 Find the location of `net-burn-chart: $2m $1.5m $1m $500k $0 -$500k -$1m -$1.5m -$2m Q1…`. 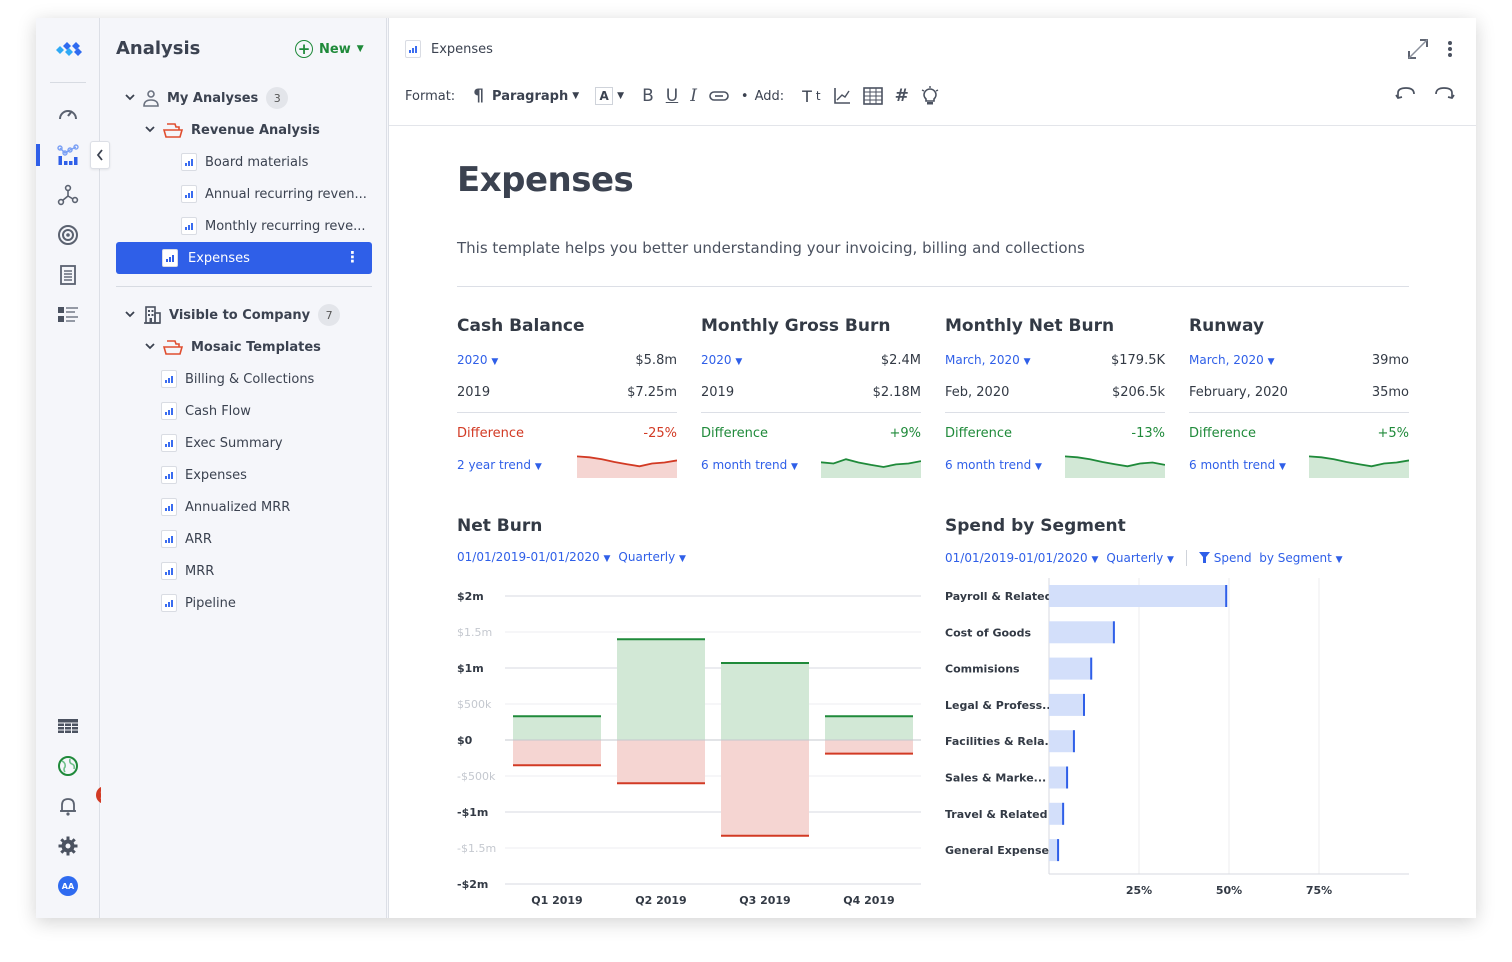

net-burn-chart: $2m $1.5m $1m $500k $0 -$500k -$1m -$1.5m -$2m Q1… is located at coordinates (689, 748).